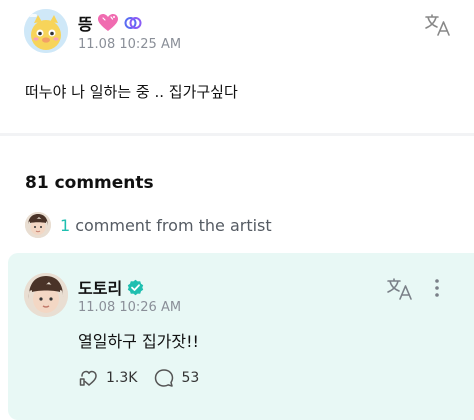  What do you see at coordinates (122, 378) in the screenshot?
I see `like-count: 1.3K` at bounding box center [122, 378].